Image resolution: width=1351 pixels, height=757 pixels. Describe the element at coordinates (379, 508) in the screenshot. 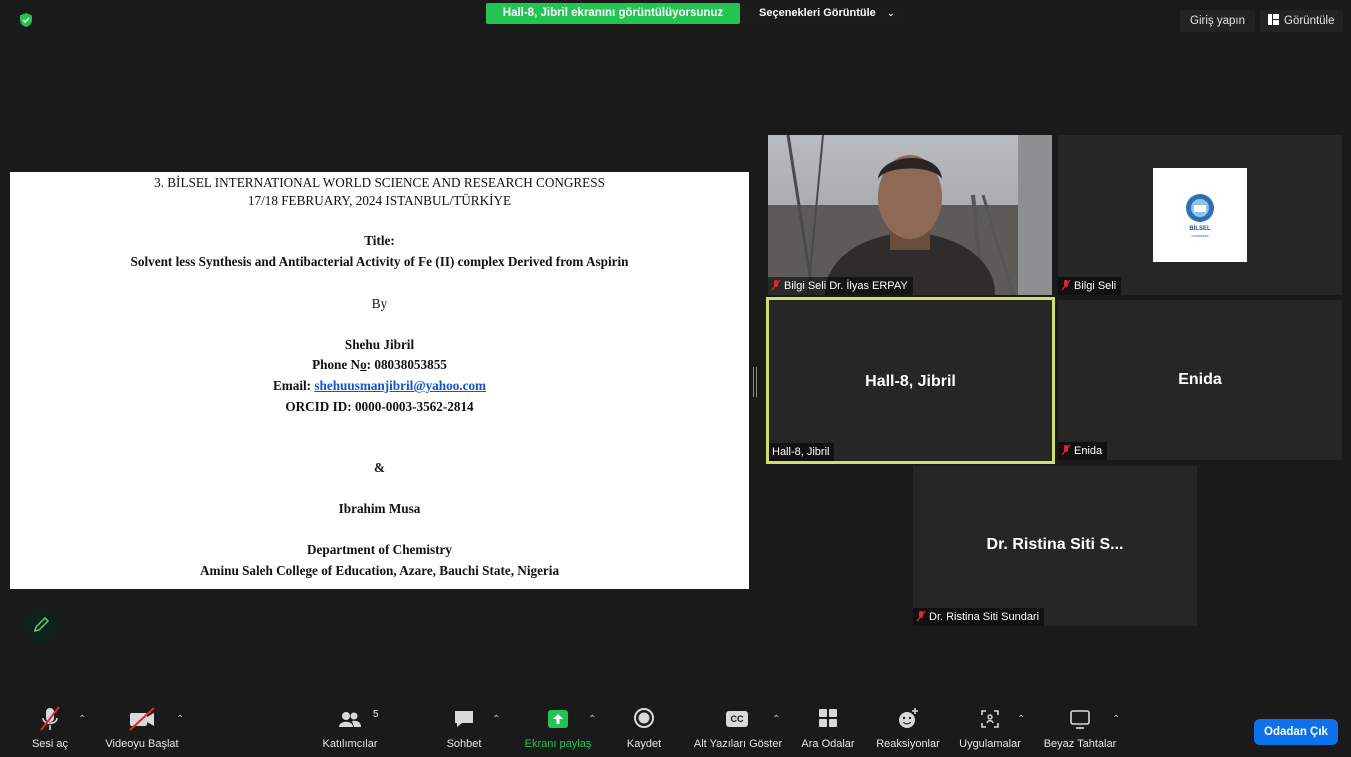

I see `doc-author-2: Ibrahim Musa` at that location.